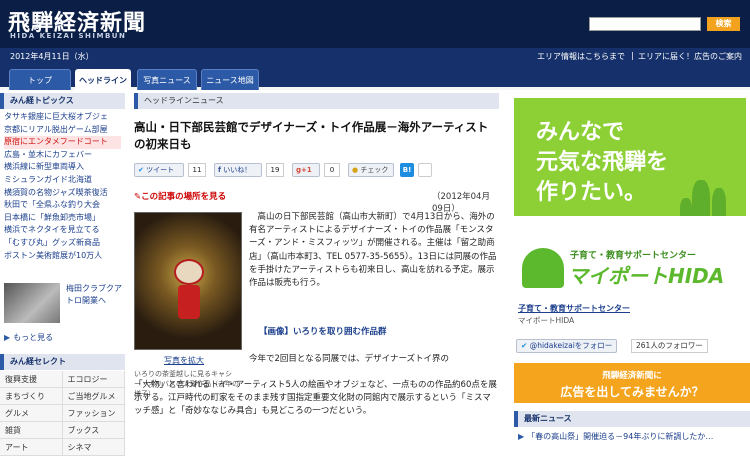 The height and width of the screenshot is (456, 750). Describe the element at coordinates (28, 337) in the screenshot. I see `more-link: ▶ もっと見る` at that location.